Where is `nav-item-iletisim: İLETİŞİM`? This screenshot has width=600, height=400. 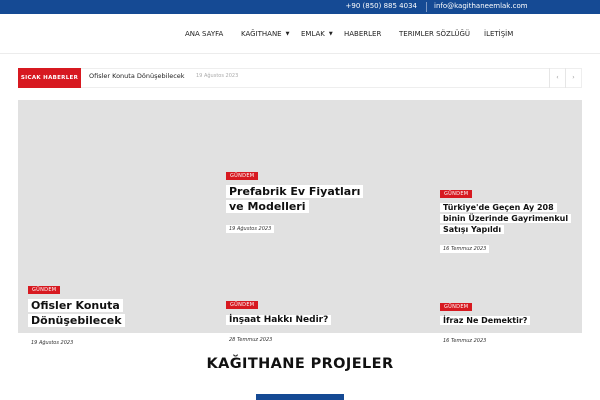
nav-item-iletisim: İLETİŞİM is located at coordinates (498, 34).